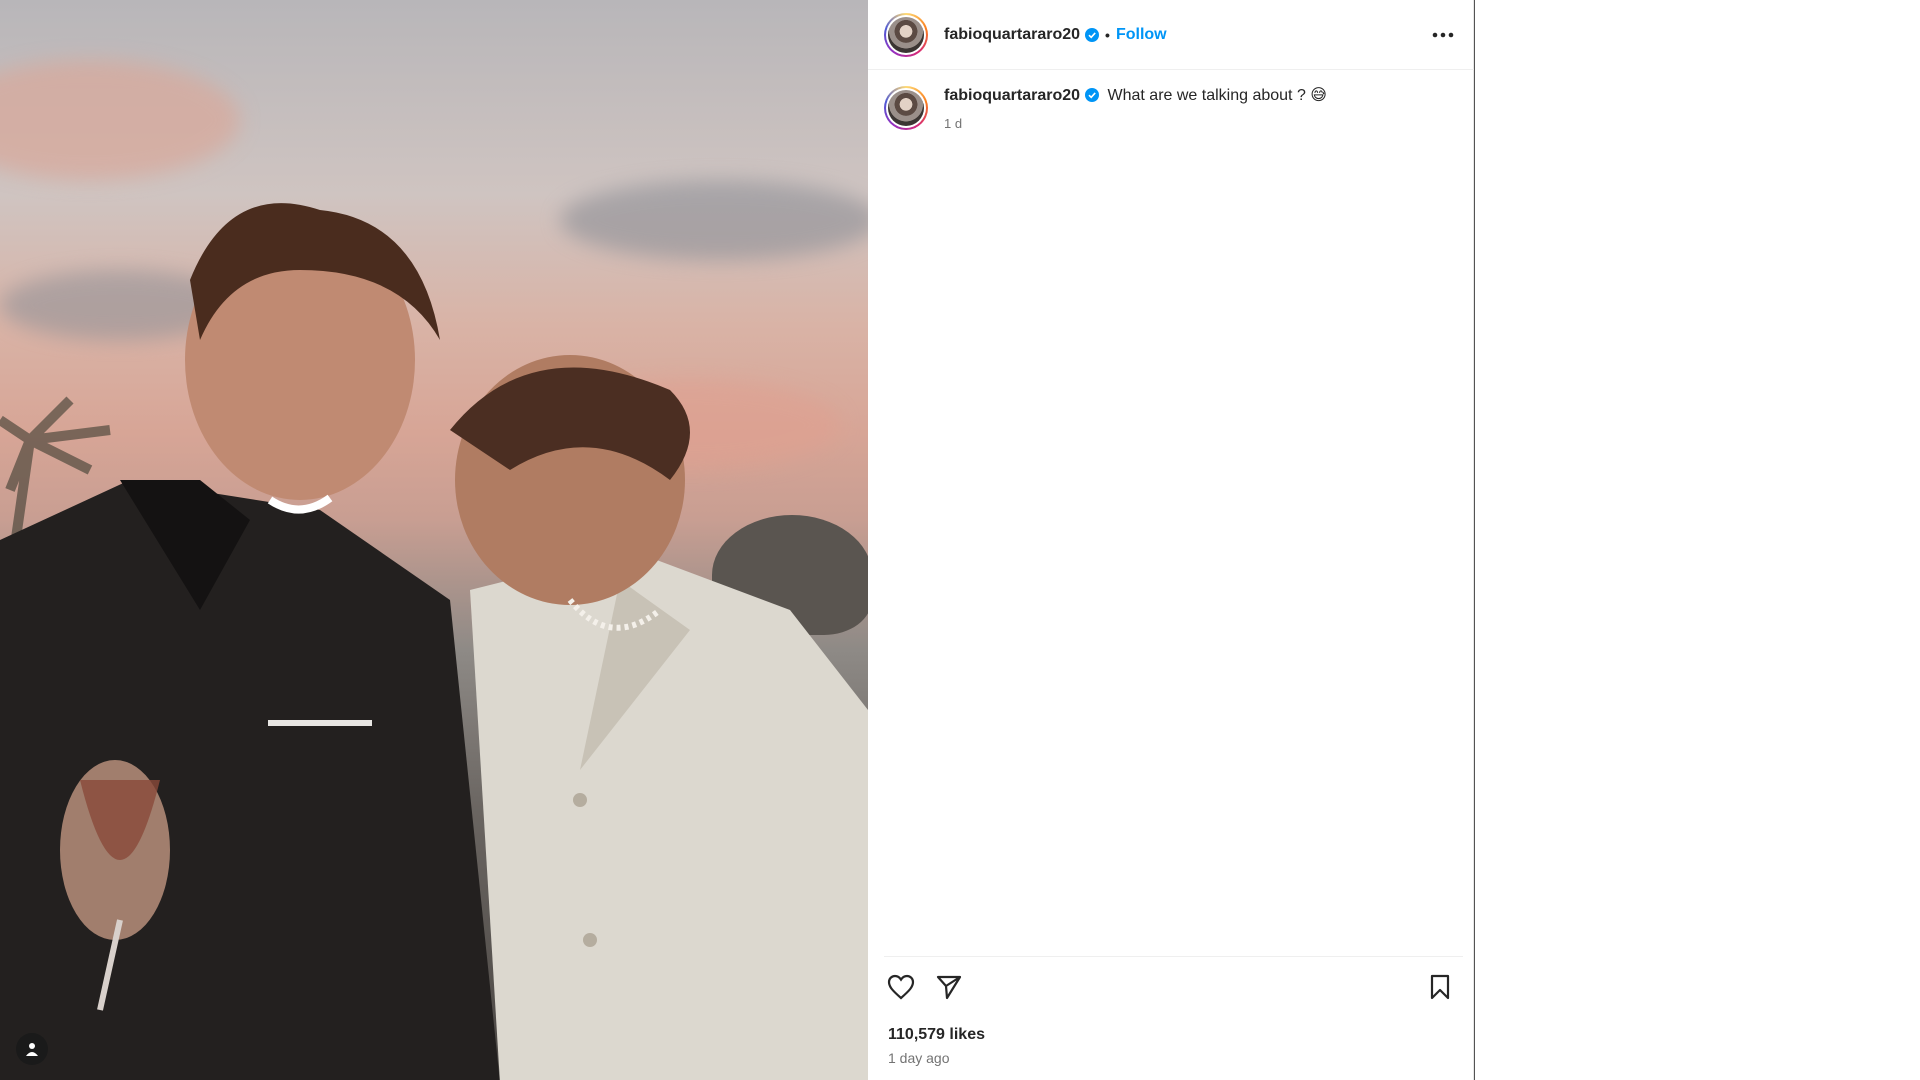  What do you see at coordinates (906, 34) in the screenshot?
I see `author-avatar` at bounding box center [906, 34].